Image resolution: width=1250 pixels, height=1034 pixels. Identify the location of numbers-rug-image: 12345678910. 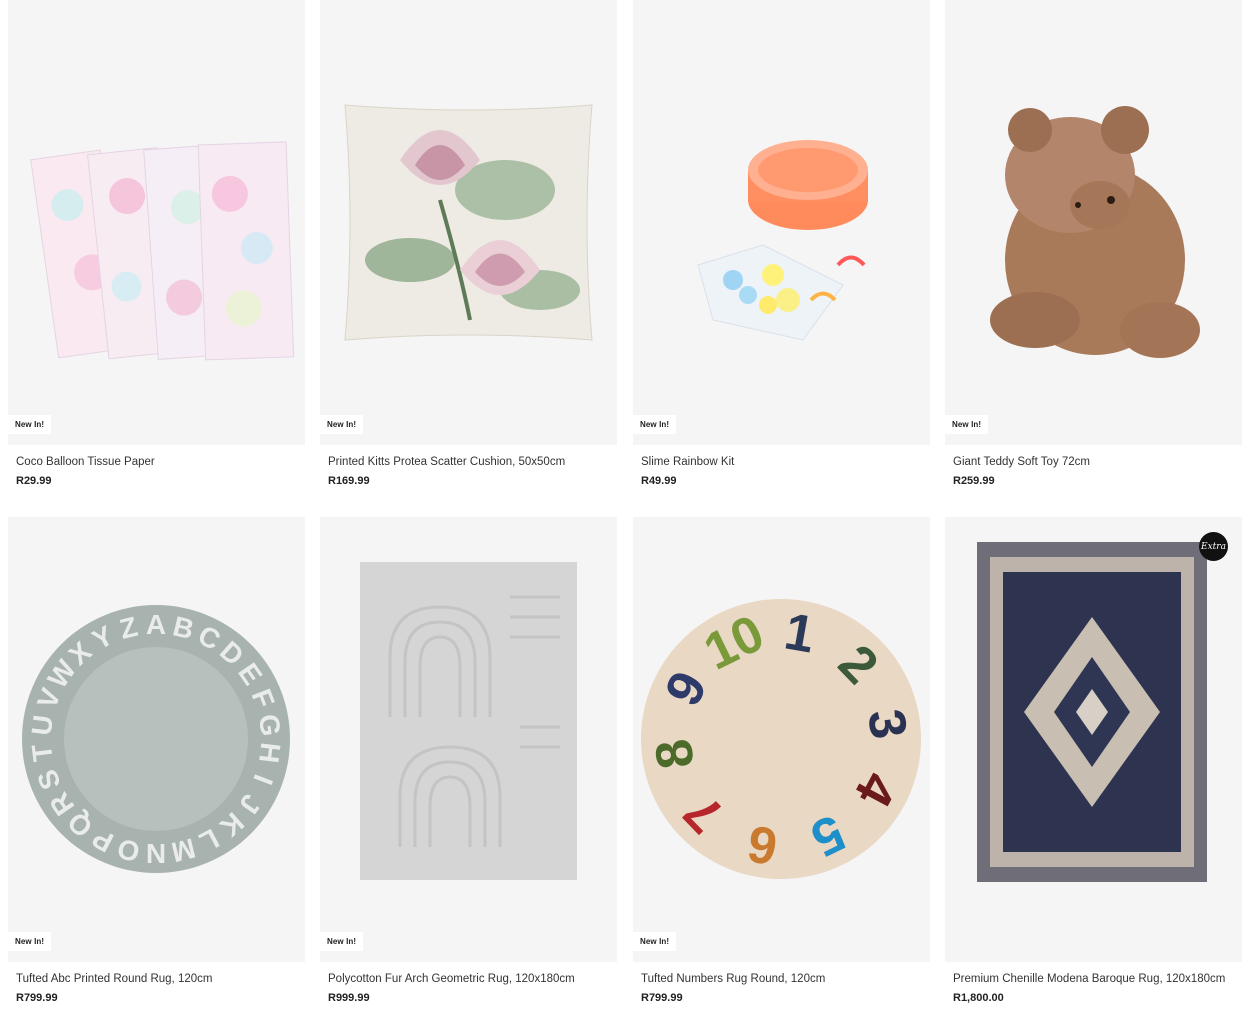
(781, 739).